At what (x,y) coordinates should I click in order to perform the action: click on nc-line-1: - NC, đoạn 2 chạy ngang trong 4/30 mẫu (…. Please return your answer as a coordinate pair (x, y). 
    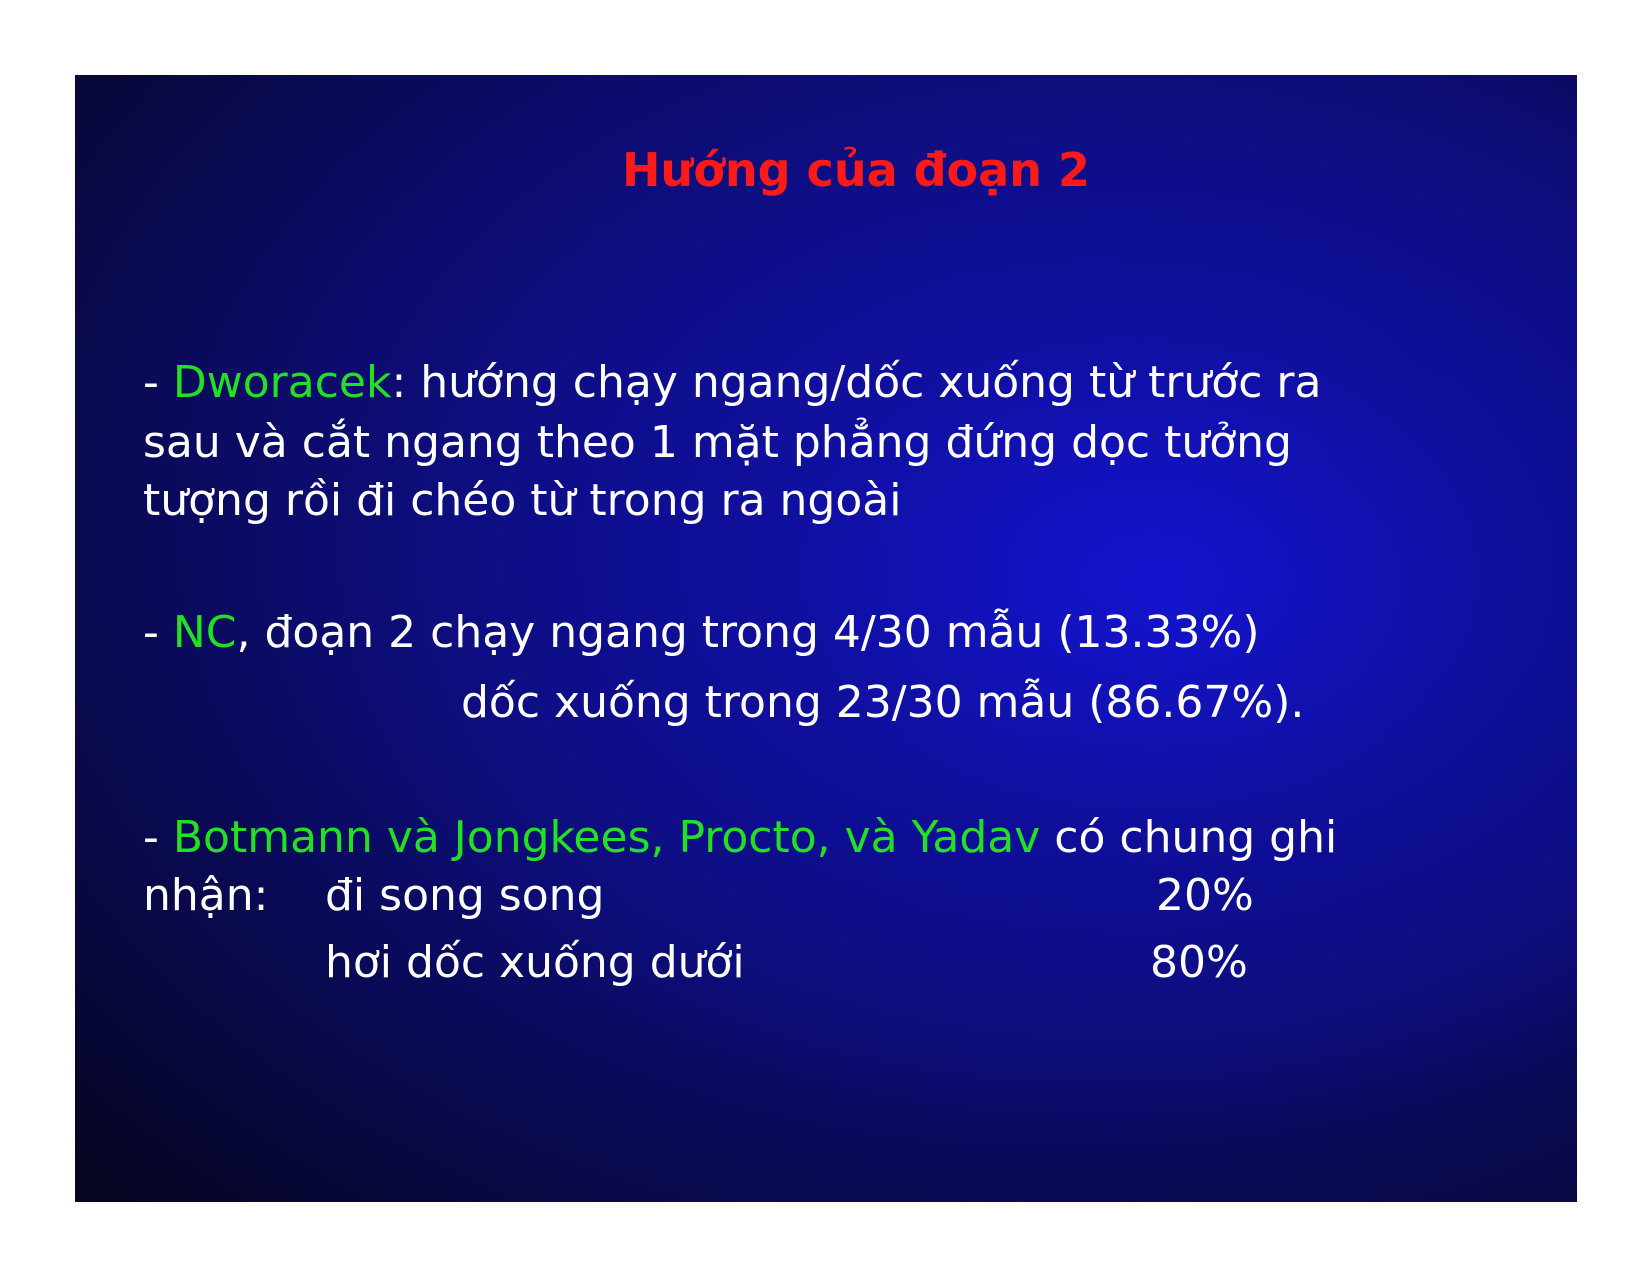
    Looking at the image, I should click on (701, 633).